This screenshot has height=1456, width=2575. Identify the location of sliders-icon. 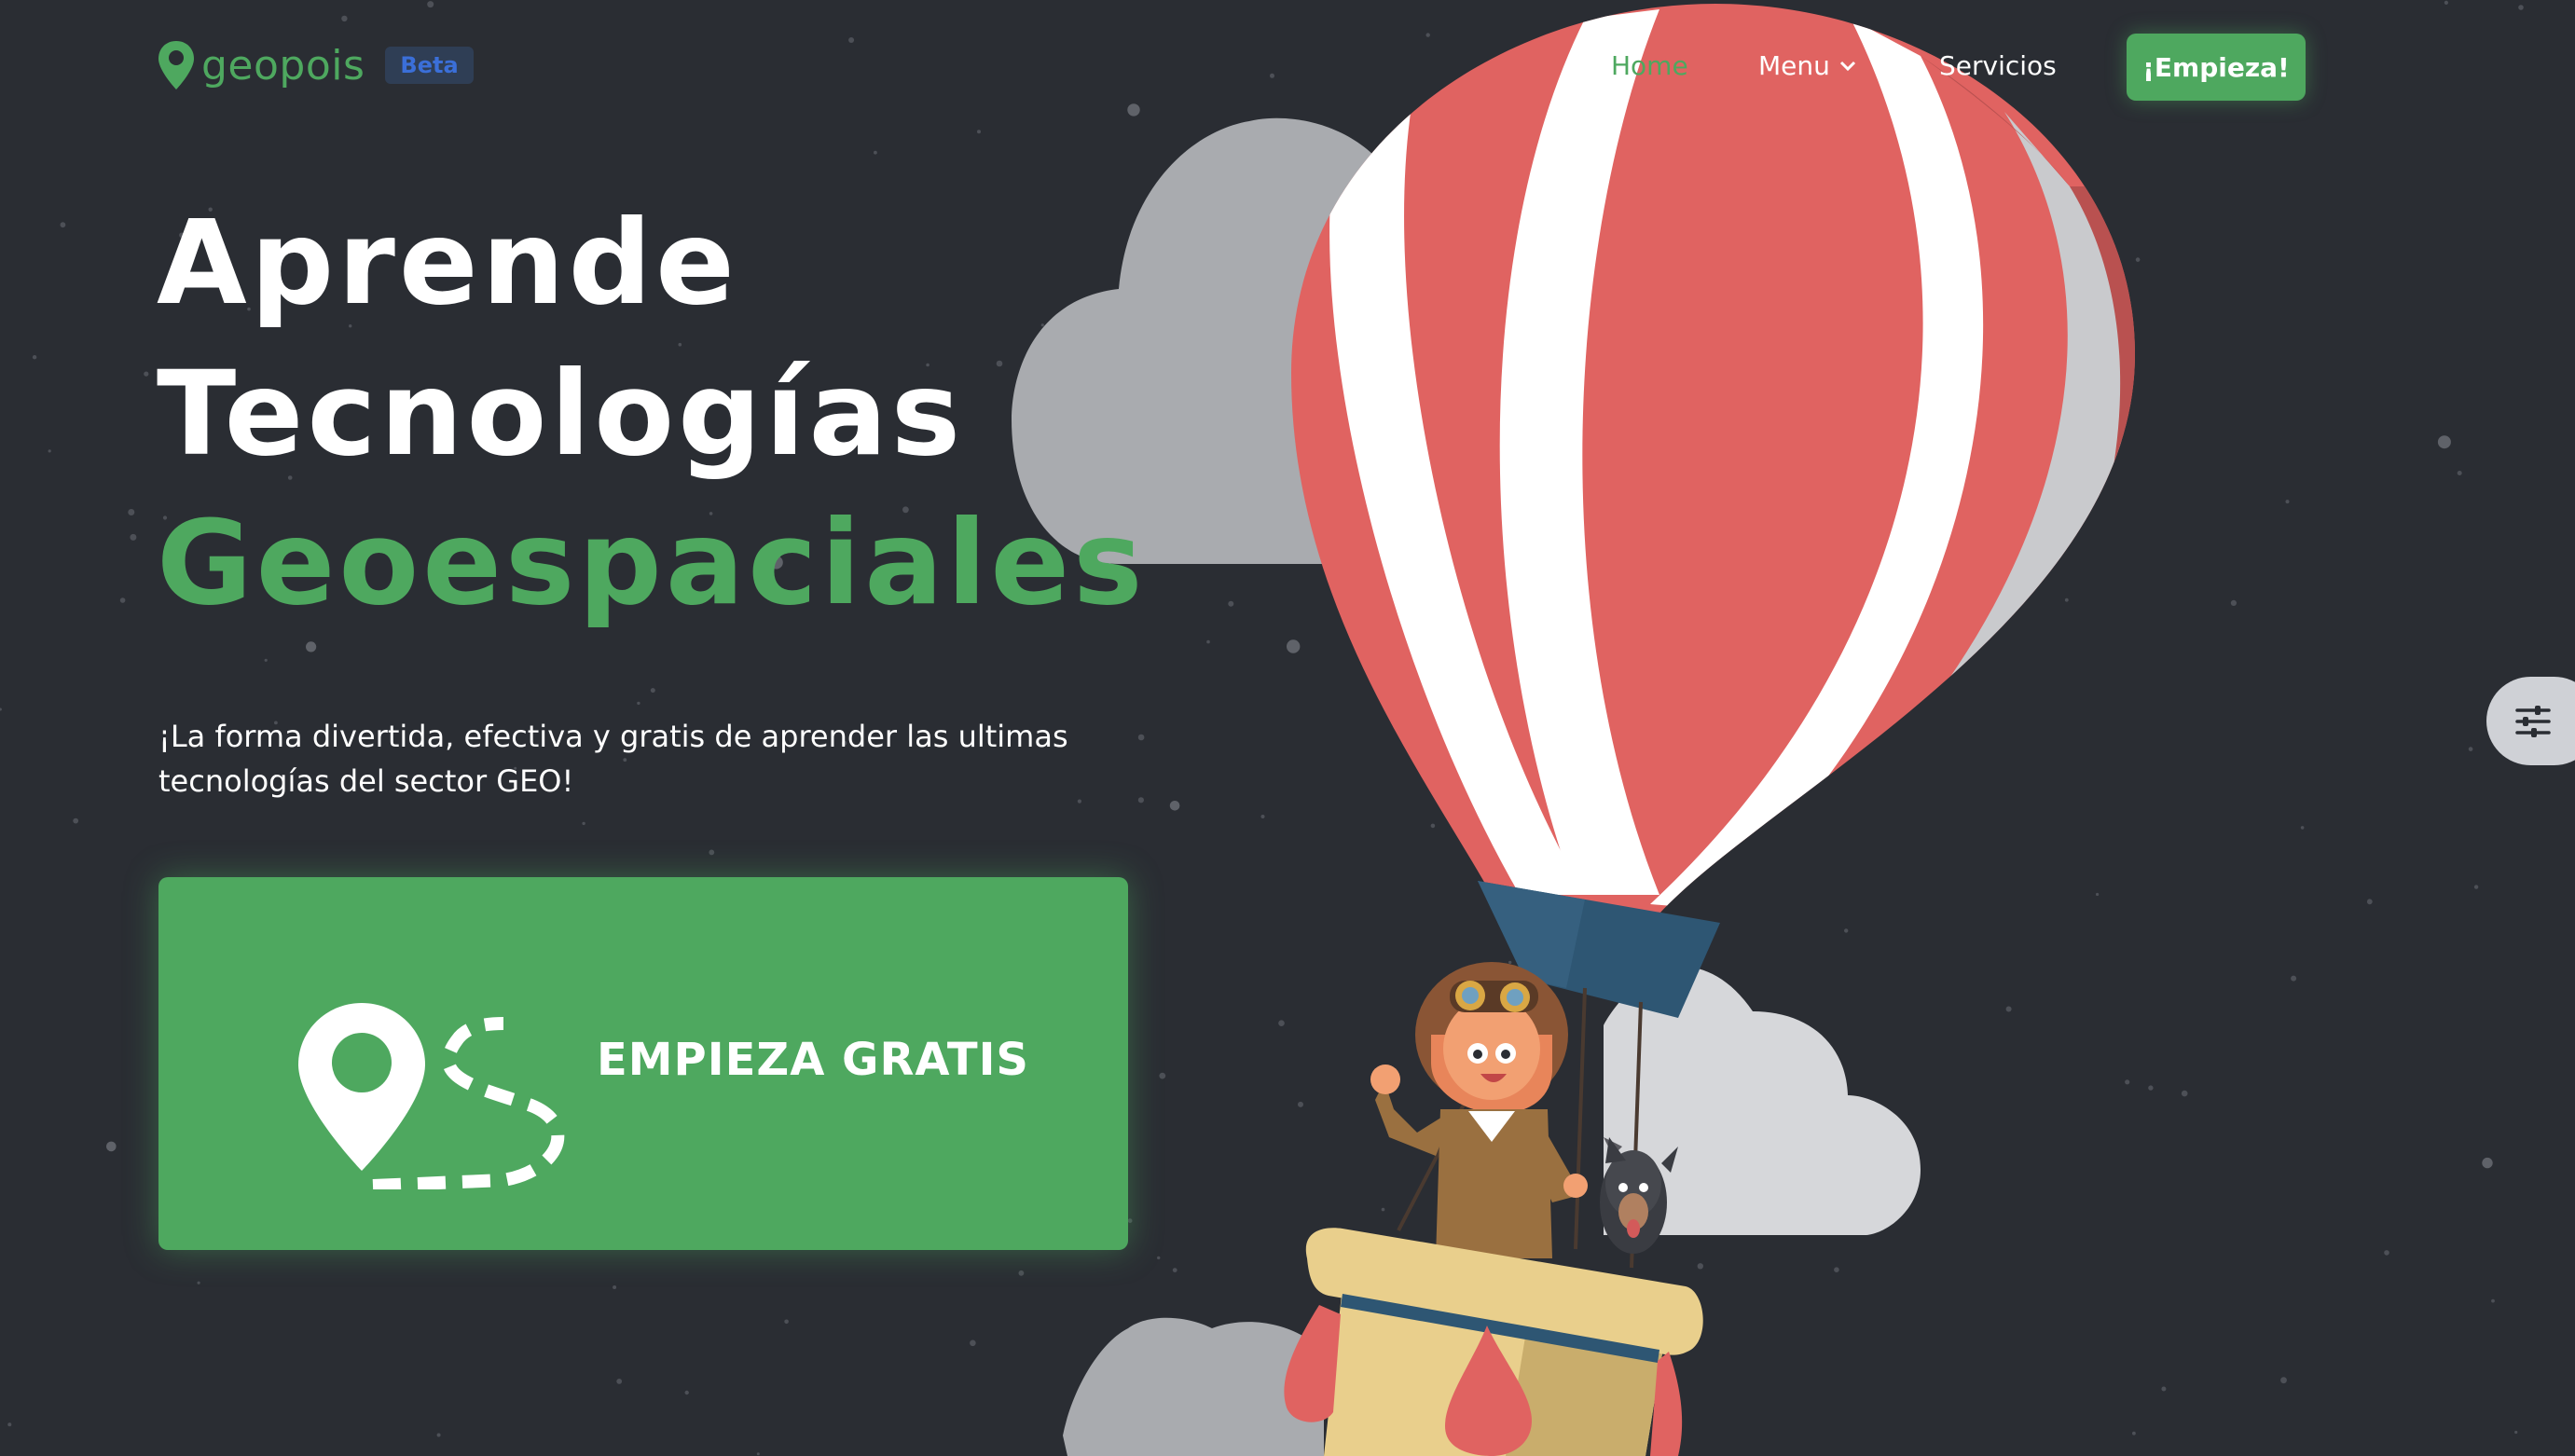
(2533, 721).